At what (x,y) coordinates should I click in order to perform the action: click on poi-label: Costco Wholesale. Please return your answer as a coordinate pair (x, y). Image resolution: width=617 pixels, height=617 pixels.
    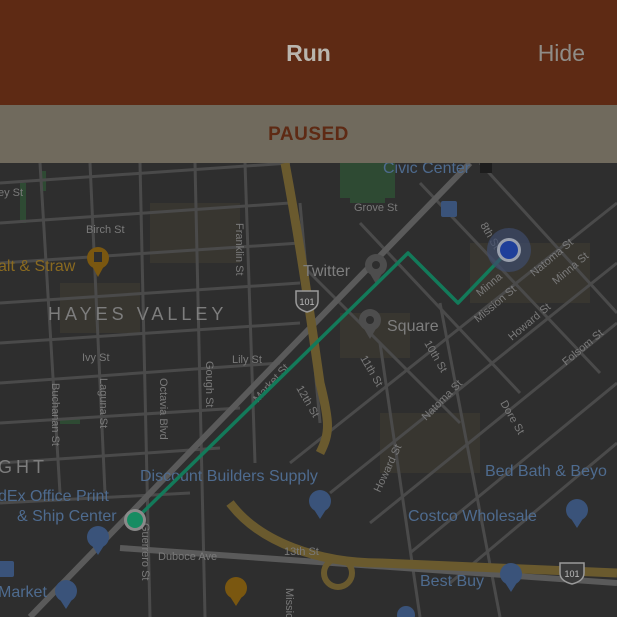
    Looking at the image, I should click on (472, 516).